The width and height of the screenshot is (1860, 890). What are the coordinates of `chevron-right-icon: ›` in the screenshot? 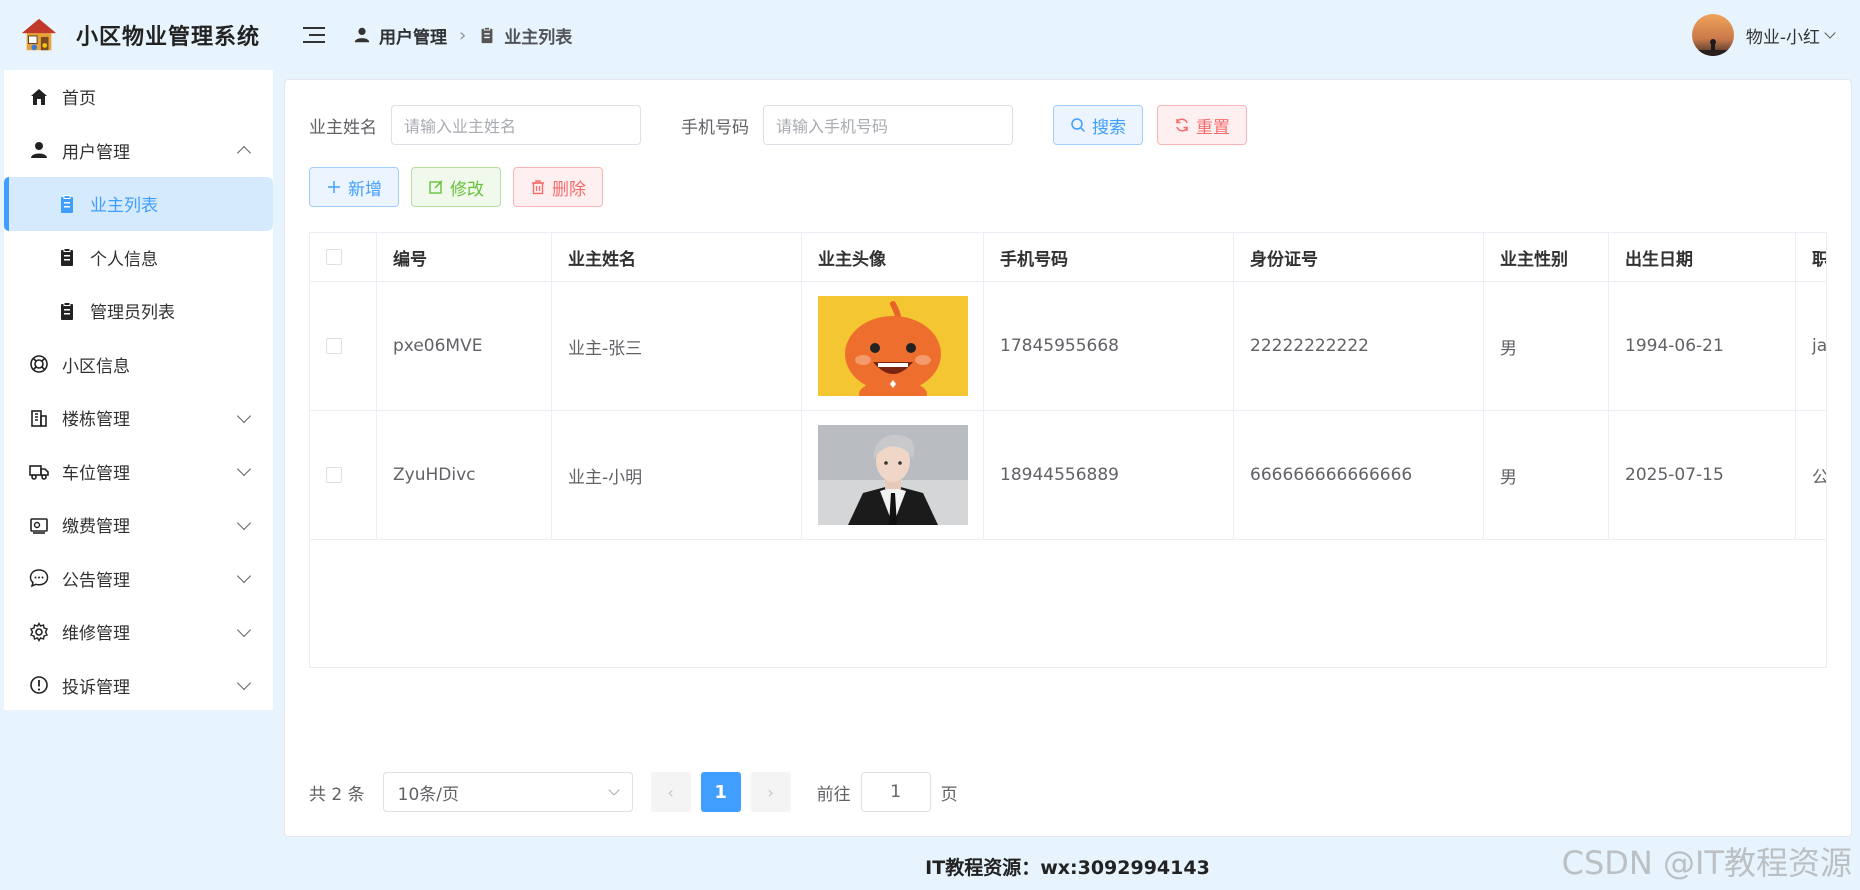 It's located at (770, 792).